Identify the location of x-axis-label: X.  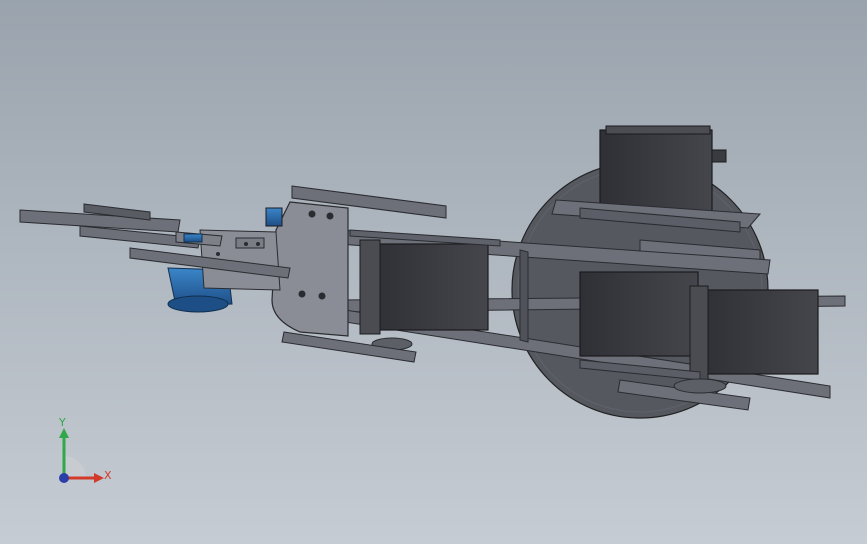
(108, 475).